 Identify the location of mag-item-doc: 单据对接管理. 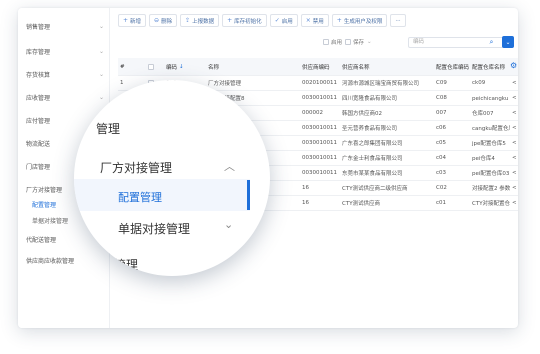
(154, 228).